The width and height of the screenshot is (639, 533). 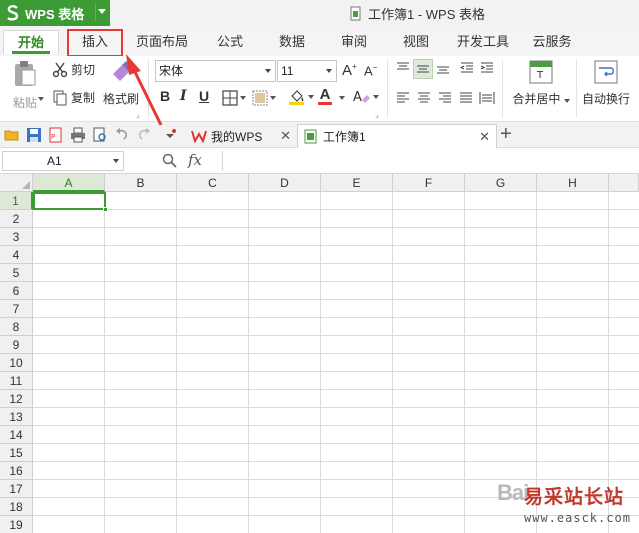 What do you see at coordinates (73, 69) in the screenshot?
I see `cut-button: 剪切` at bounding box center [73, 69].